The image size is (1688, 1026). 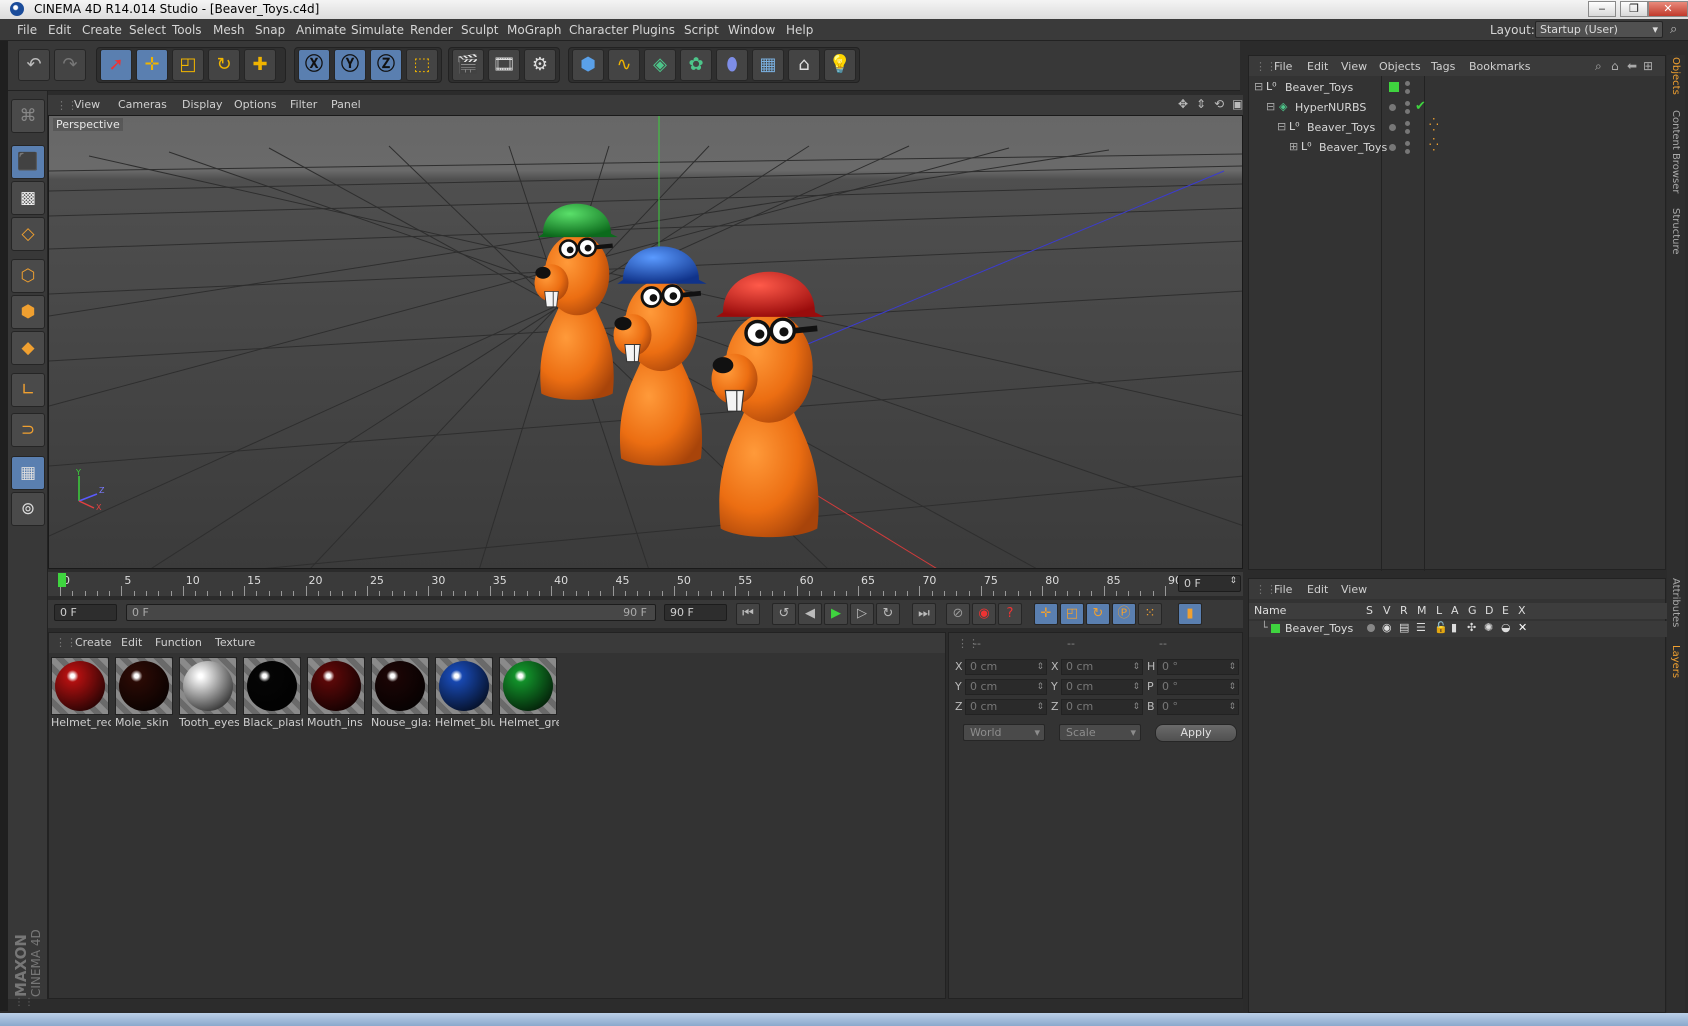 I want to click on object-menu-bookmarks: Bookmarks, so click(x=1499, y=66).